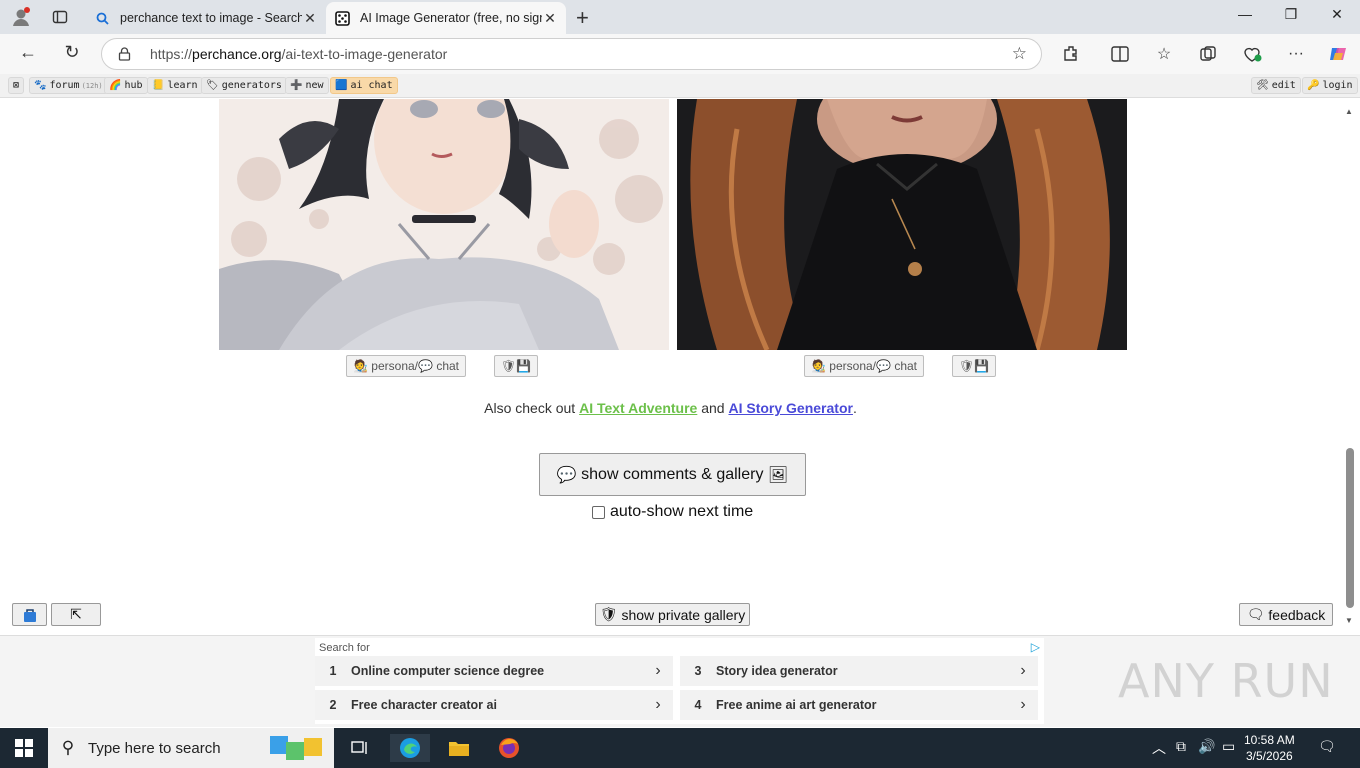 This screenshot has width=1360, height=768. What do you see at coordinates (566, 475) in the screenshot?
I see `comment-icon: 💬` at bounding box center [566, 475].